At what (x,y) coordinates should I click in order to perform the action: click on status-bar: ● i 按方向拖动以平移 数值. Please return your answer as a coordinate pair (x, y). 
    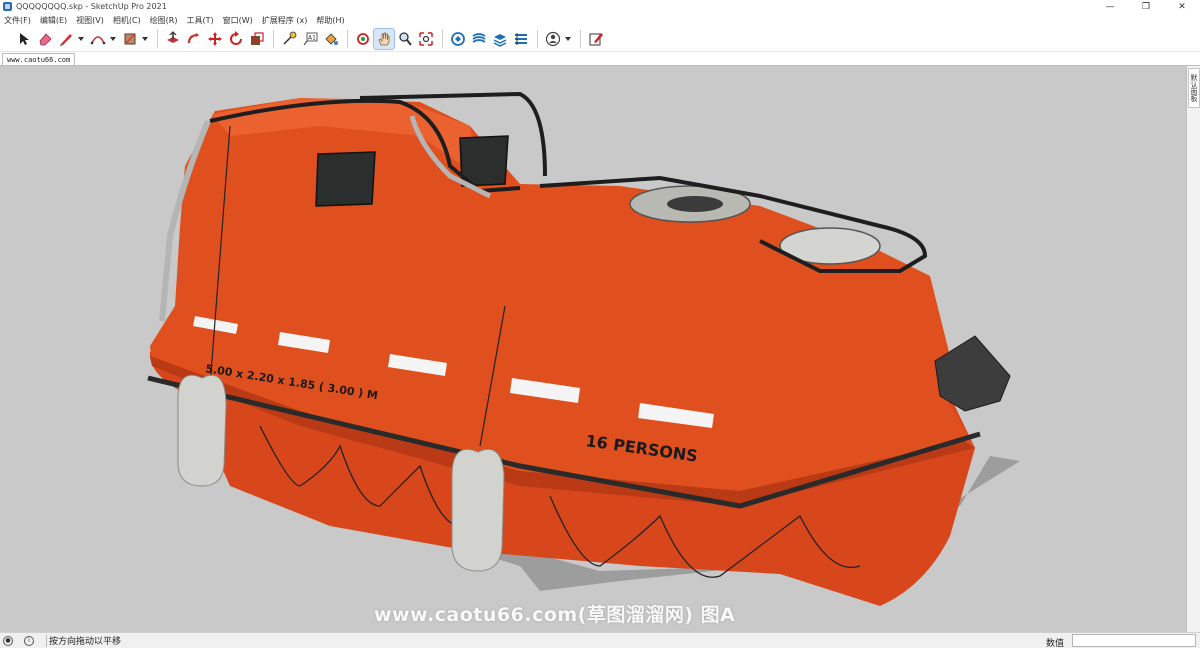
    Looking at the image, I should click on (600, 640).